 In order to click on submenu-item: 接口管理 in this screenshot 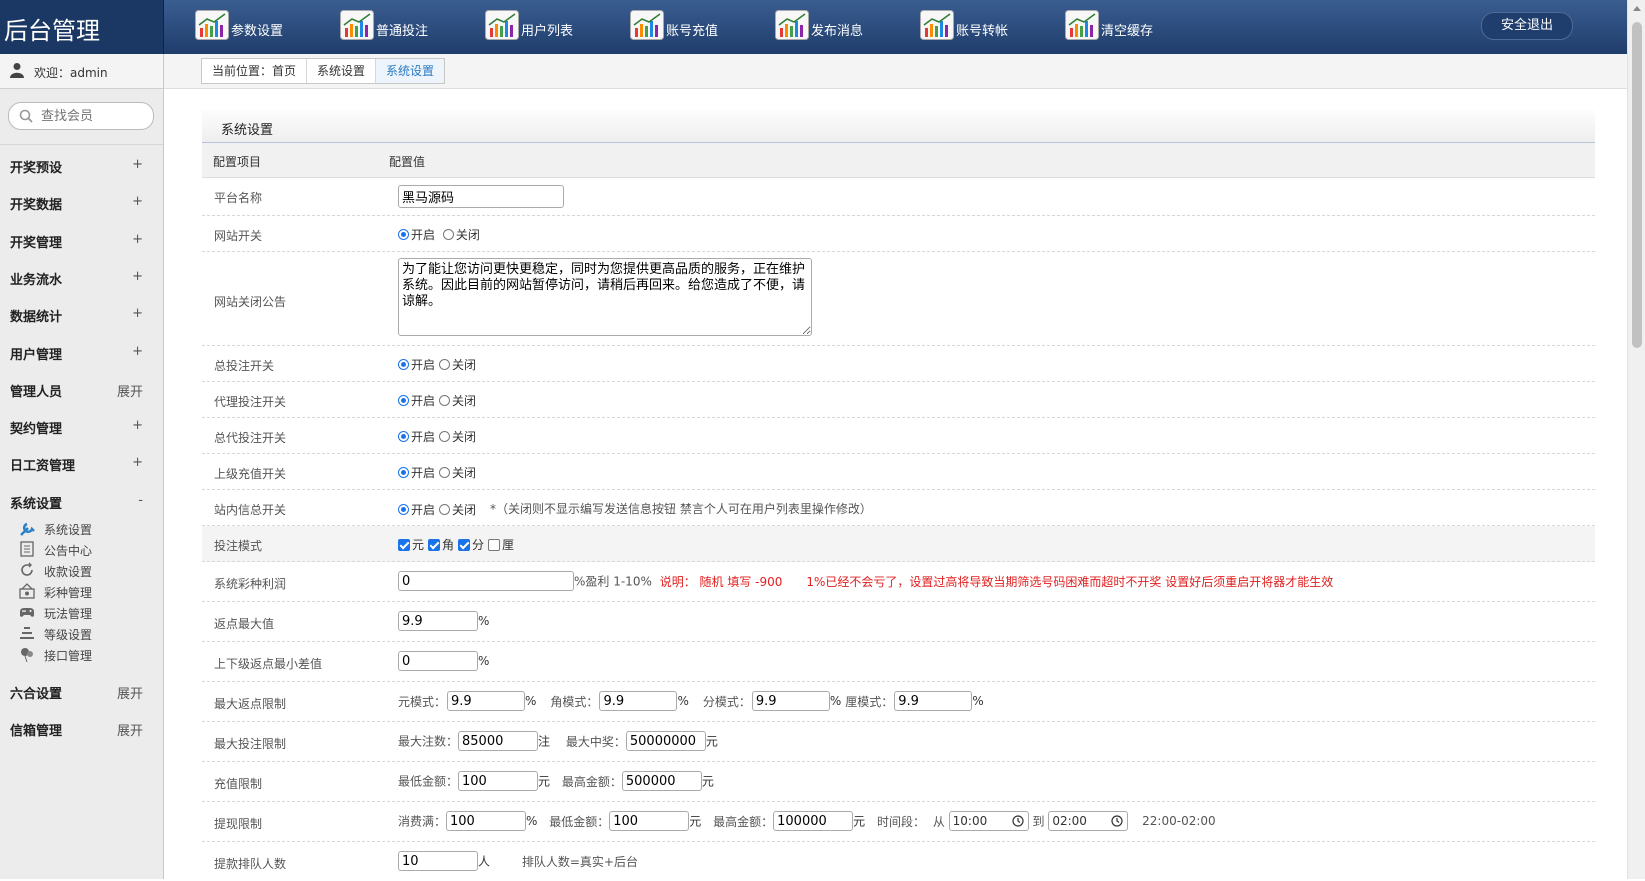, I will do `click(88, 654)`.